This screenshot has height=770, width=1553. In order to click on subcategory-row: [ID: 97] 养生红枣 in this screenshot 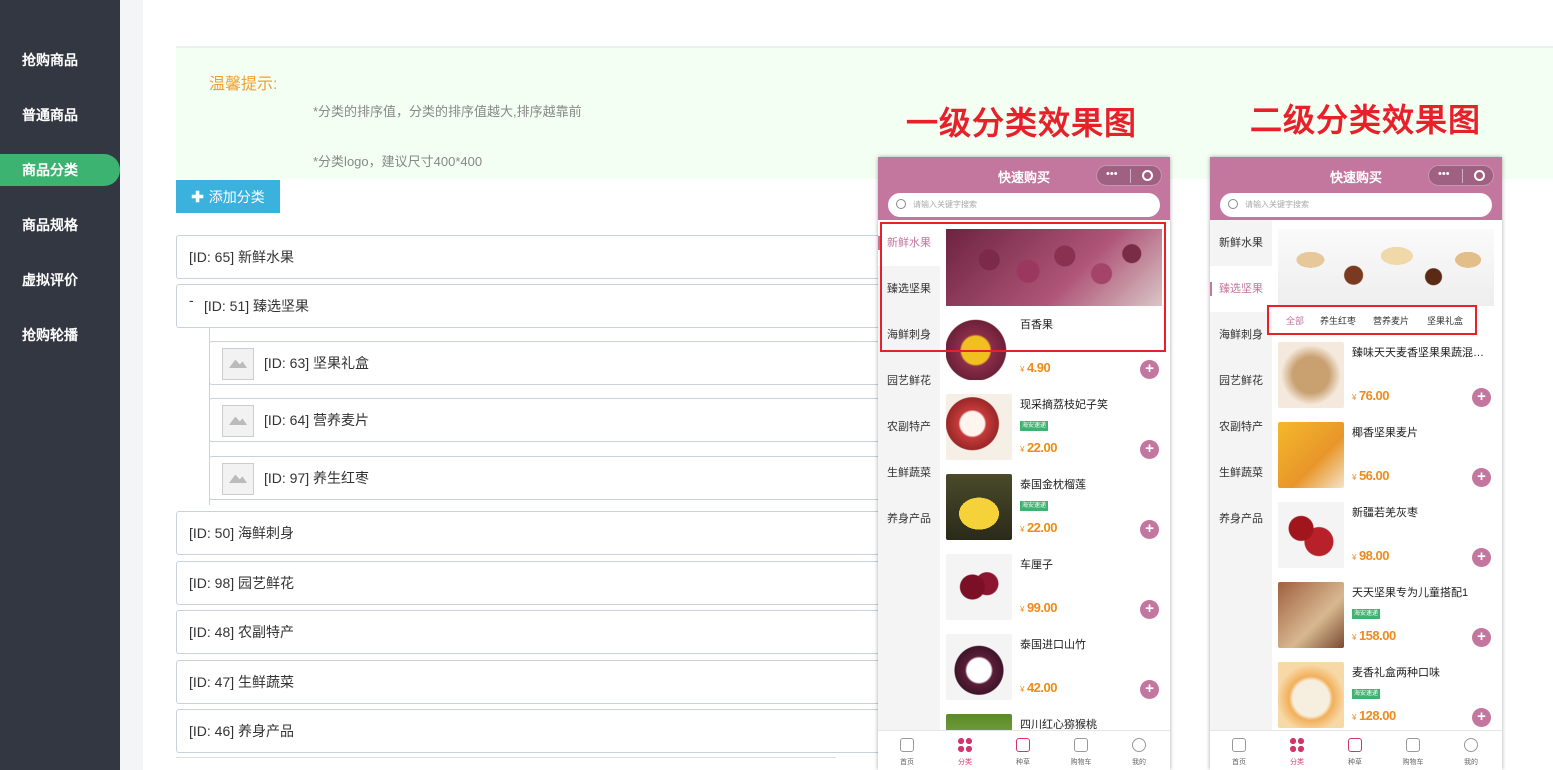, I will do `click(547, 478)`.